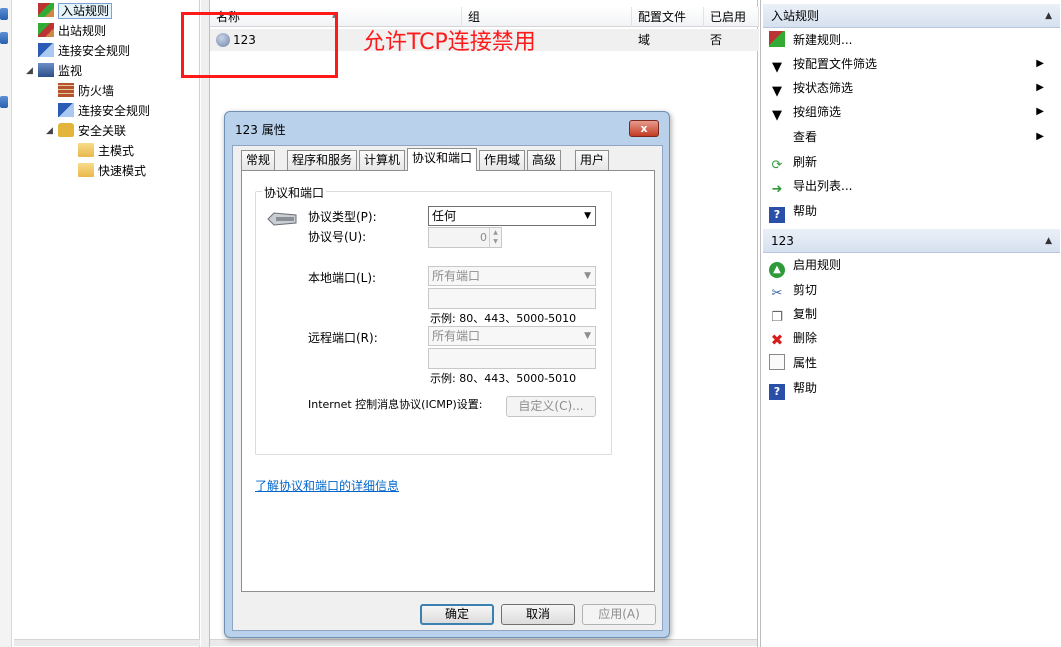 This screenshot has height=647, width=1061. I want to click on action-label: 按组筛选, so click(817, 112).